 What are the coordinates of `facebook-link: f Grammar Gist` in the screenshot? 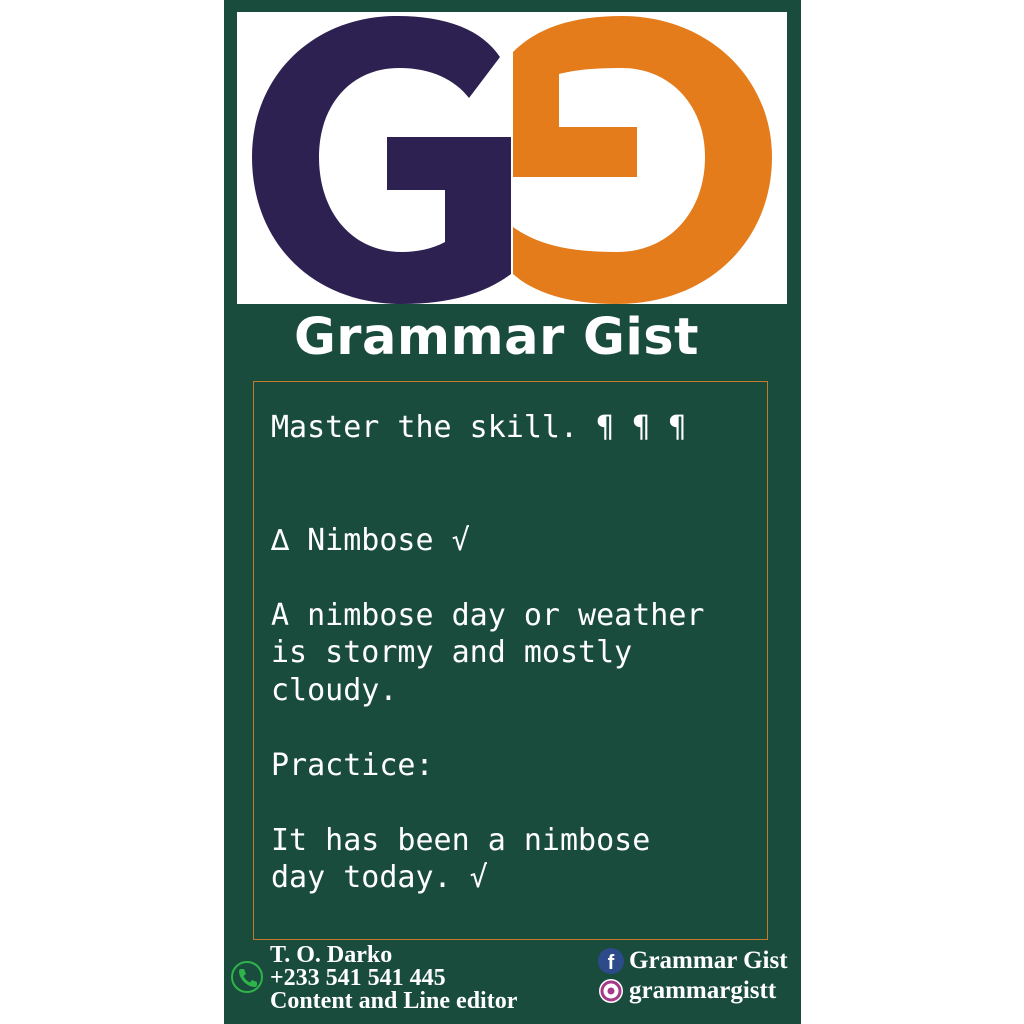 It's located at (693, 961).